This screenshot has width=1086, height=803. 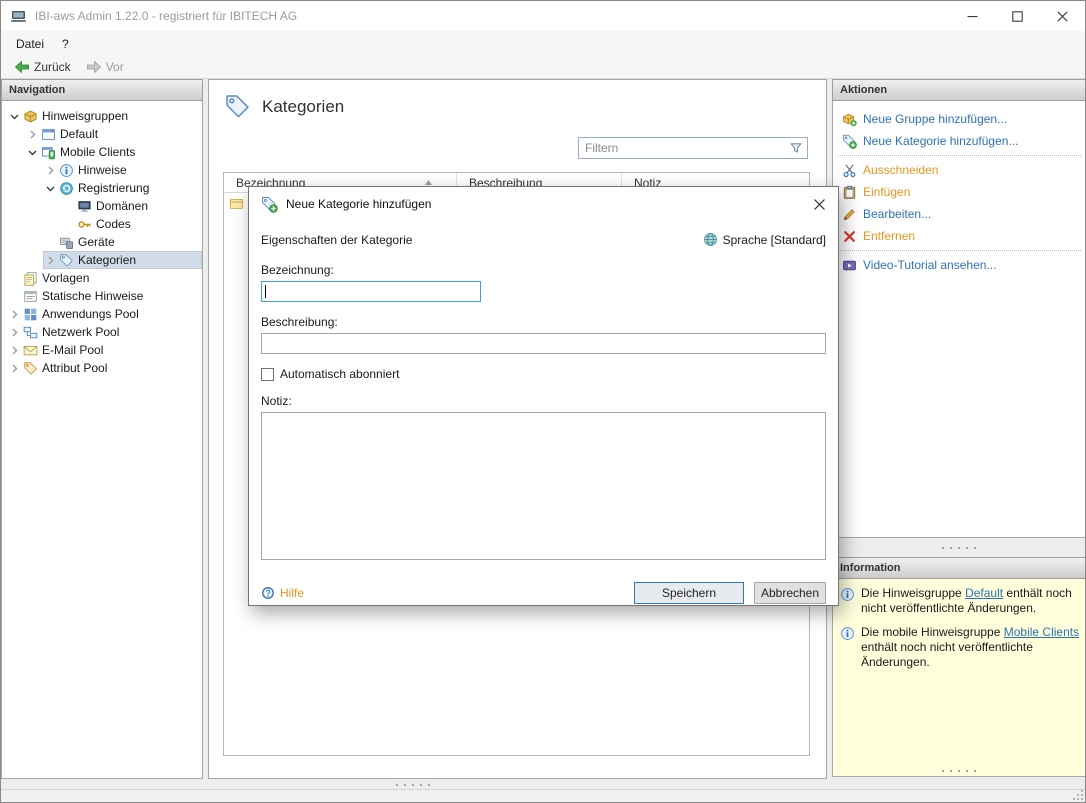 What do you see at coordinates (48, 152) in the screenshot?
I see `mobile-icon` at bounding box center [48, 152].